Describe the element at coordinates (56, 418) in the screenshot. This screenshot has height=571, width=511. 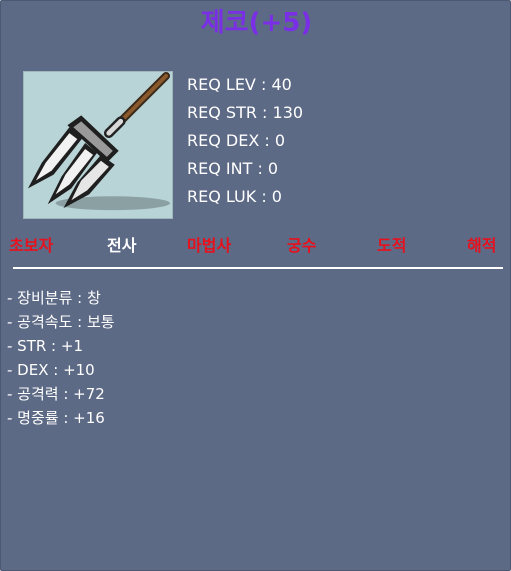
I see `stat-accuracy: - 명중률 : +16` at that location.